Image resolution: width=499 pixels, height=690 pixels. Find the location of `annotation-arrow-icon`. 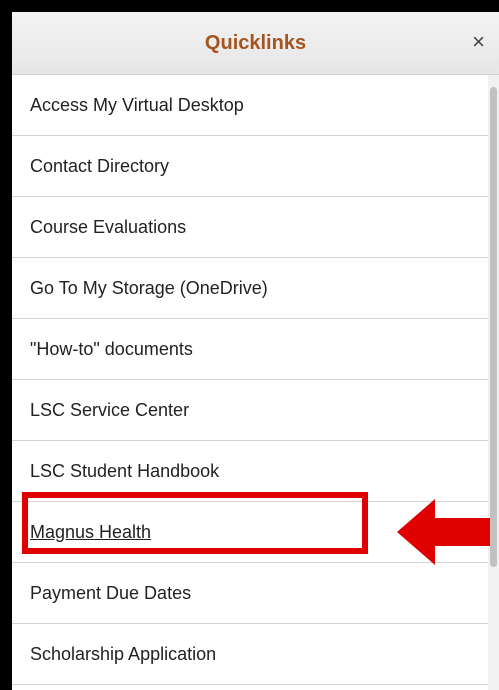

annotation-arrow-icon is located at coordinates (443, 532).